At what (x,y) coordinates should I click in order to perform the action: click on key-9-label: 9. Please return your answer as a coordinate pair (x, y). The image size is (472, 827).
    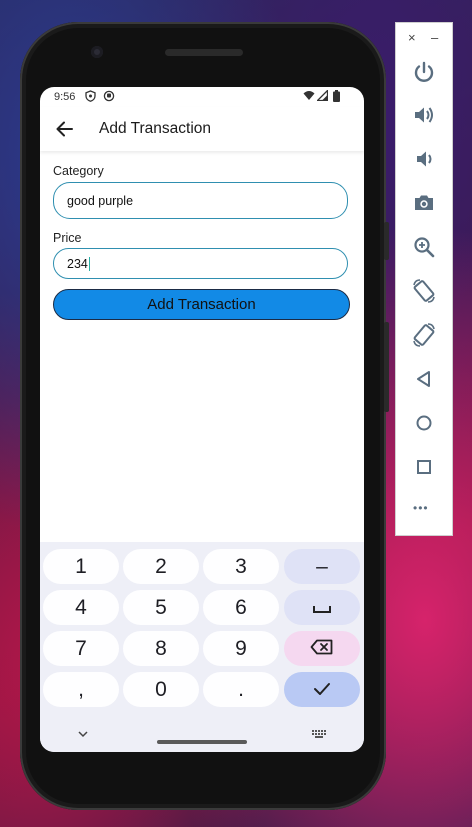
    Looking at the image, I should click on (241, 648).